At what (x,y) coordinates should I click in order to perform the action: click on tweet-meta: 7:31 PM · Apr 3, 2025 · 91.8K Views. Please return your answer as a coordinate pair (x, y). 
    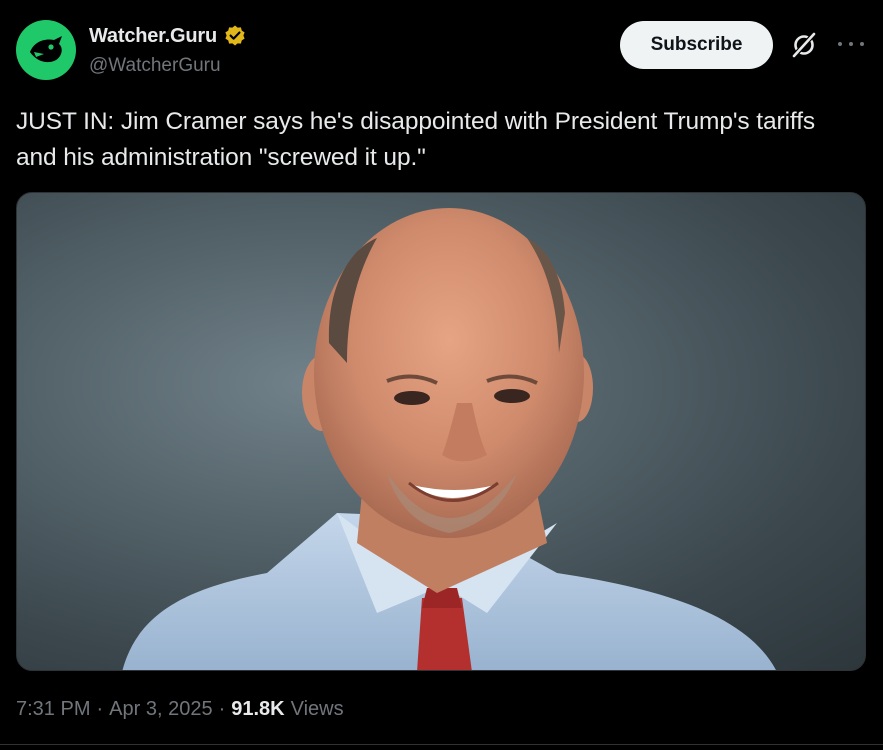
    Looking at the image, I should click on (180, 709).